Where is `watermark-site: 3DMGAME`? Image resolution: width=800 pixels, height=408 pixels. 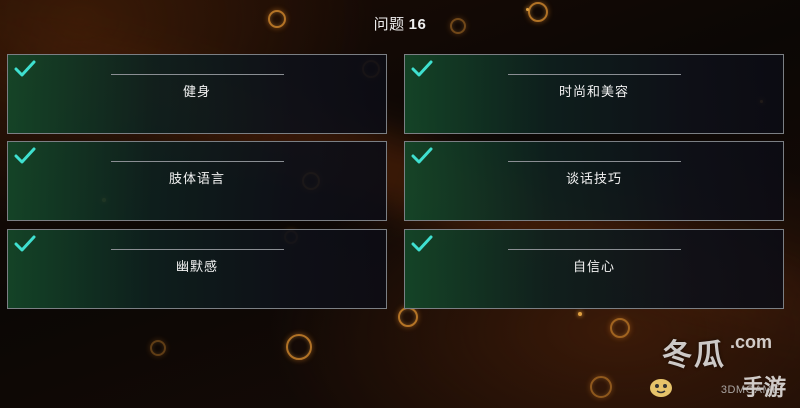 watermark-site: 3DMGAME is located at coordinates (750, 390).